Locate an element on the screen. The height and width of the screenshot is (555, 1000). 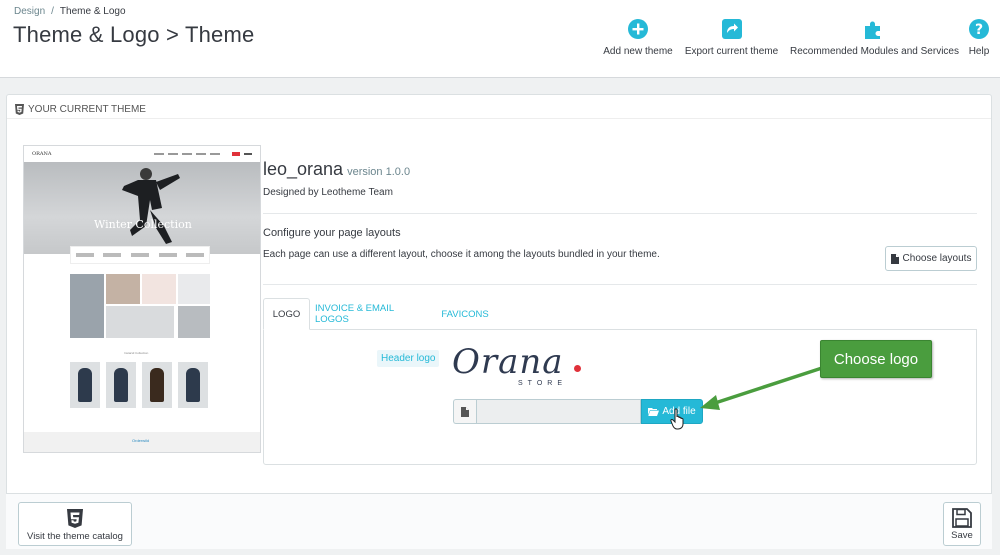
share-icon is located at coordinates (731, 29).